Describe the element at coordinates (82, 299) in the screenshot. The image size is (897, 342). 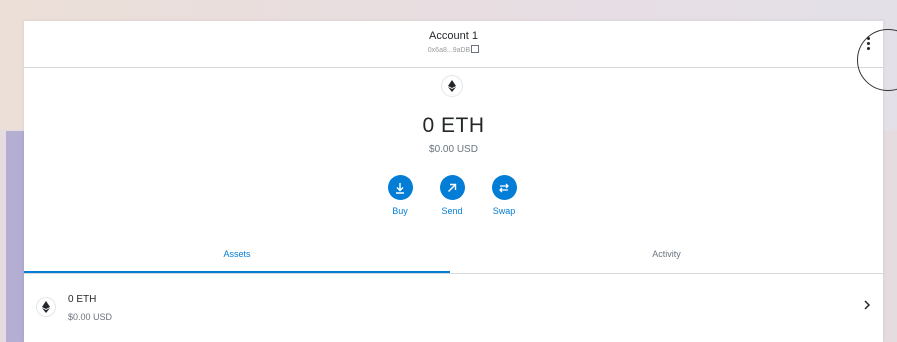
I see `asset-amount: 0 ETH` at that location.